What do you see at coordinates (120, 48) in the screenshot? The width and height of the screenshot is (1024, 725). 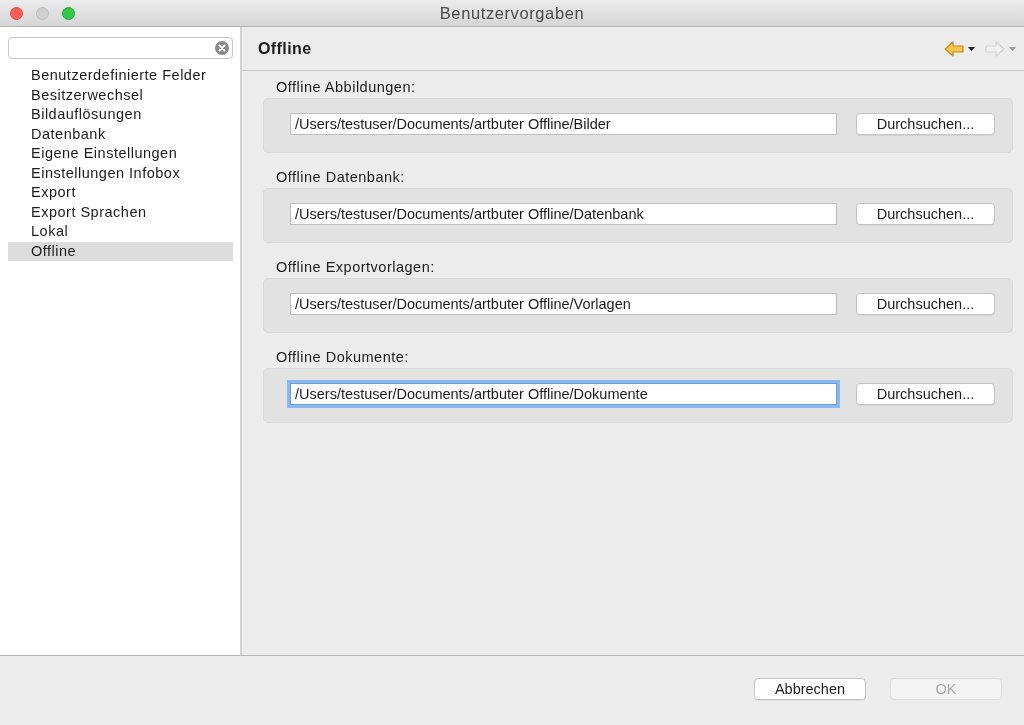 I see `search-field` at bounding box center [120, 48].